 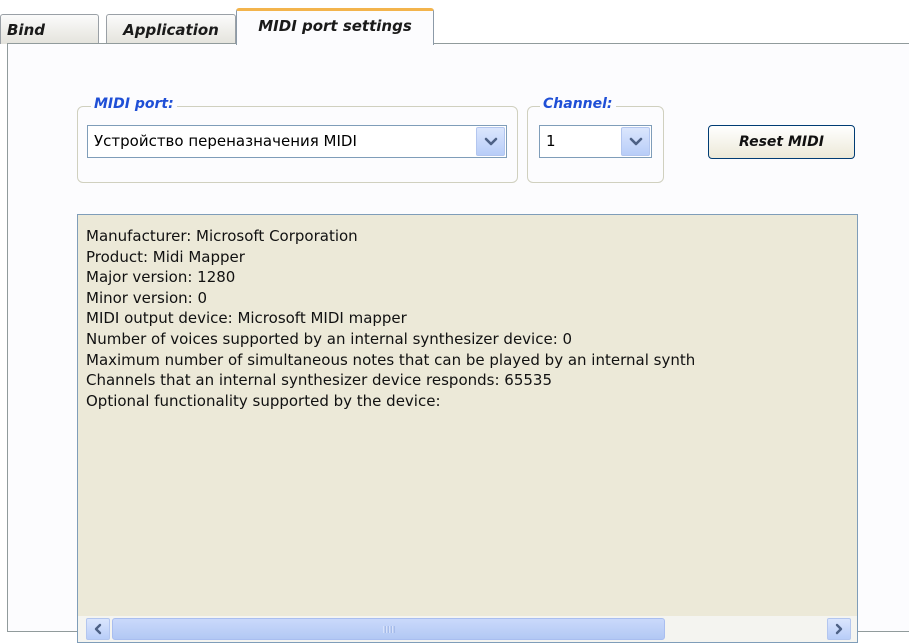 I want to click on info-line: Product: Midi Mapper, so click(x=165, y=256).